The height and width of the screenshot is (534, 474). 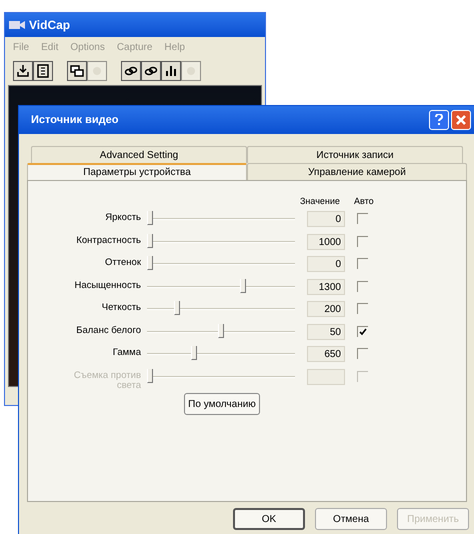 I want to click on setting-label: Контрастность, so click(x=108, y=241).